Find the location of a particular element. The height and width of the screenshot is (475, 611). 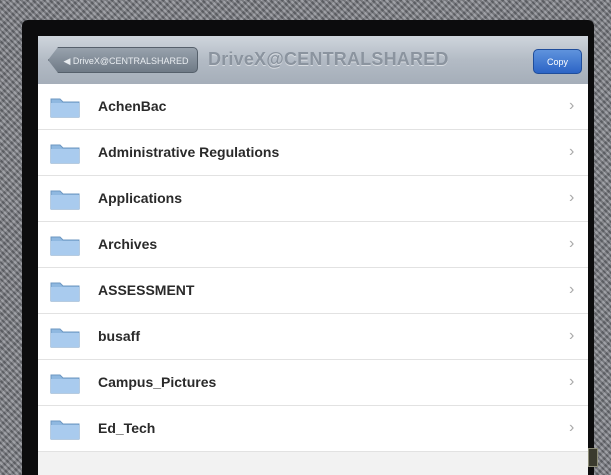

folder-row-achenbac: AchenBac › is located at coordinates (313, 107).